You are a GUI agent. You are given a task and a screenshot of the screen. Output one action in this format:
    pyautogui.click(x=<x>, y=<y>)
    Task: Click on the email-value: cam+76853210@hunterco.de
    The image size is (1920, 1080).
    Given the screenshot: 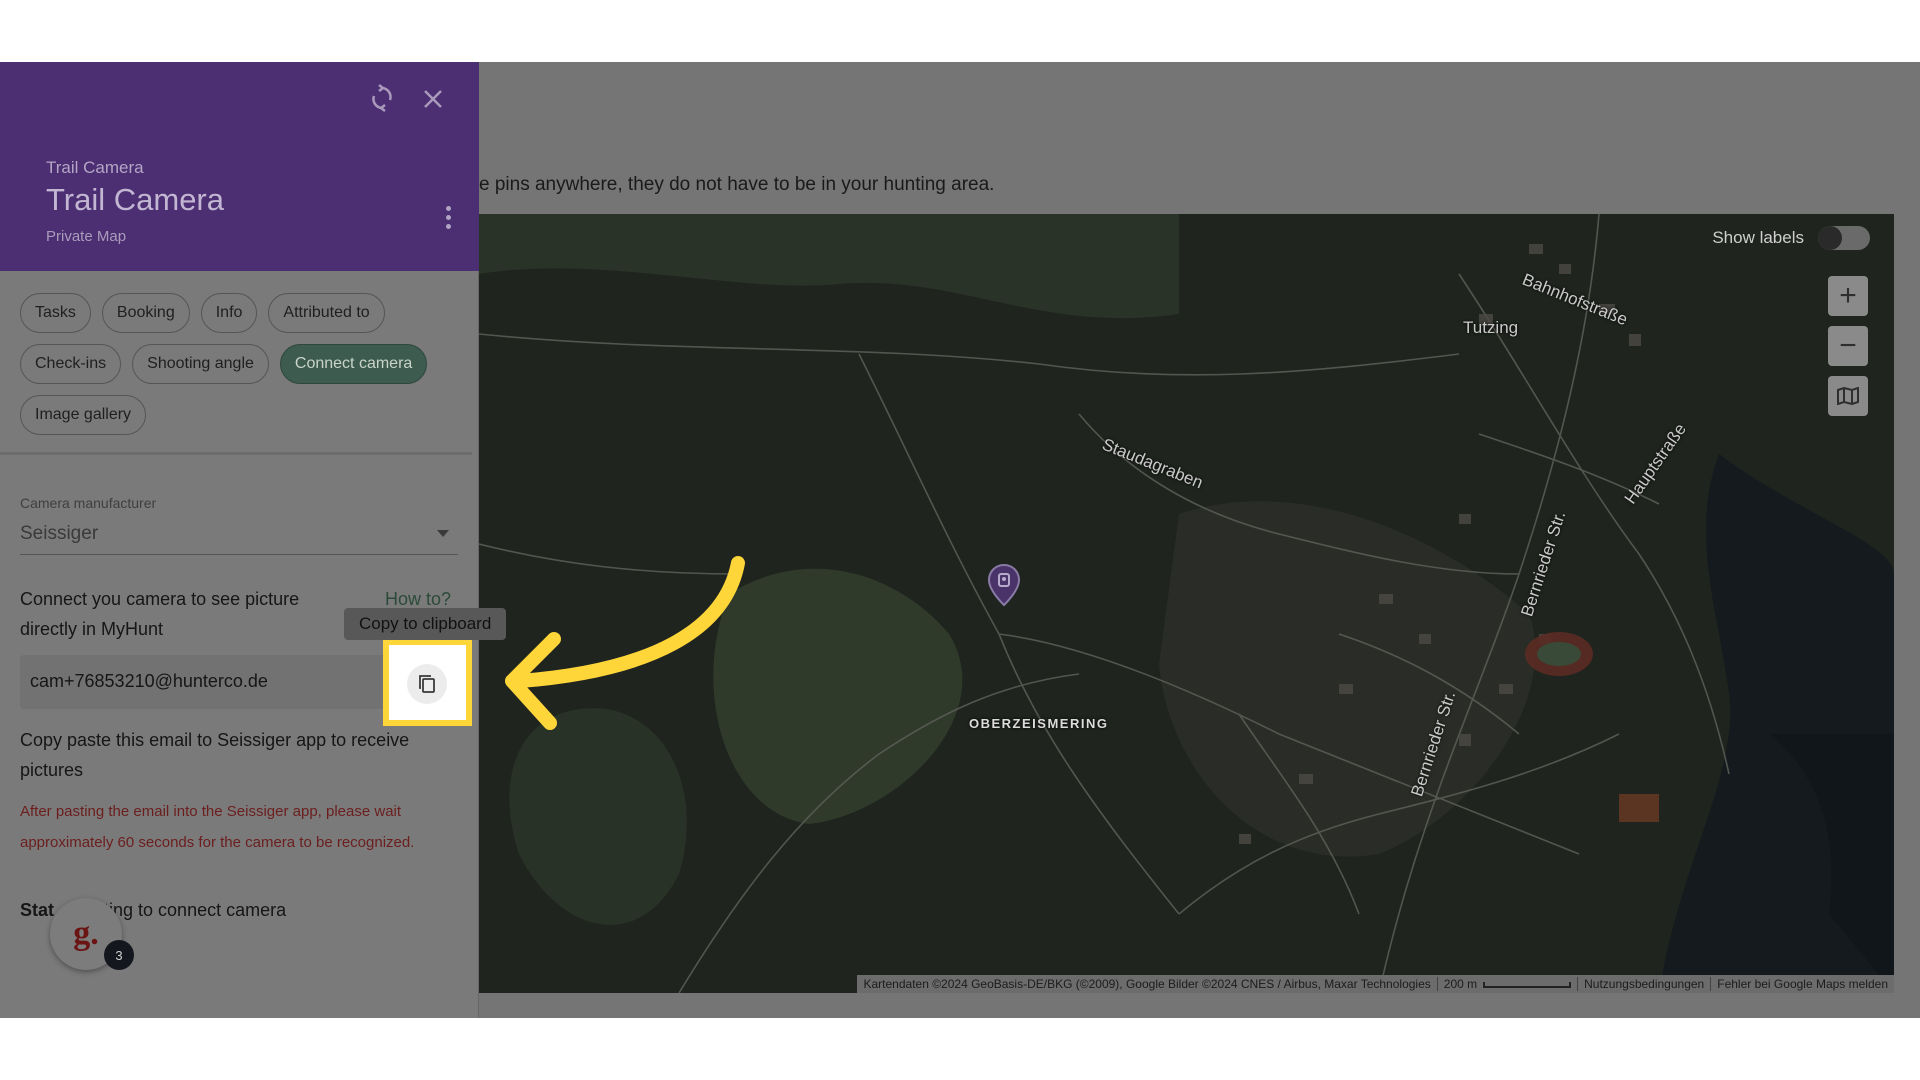 What is the action you would take?
    pyautogui.click(x=149, y=681)
    